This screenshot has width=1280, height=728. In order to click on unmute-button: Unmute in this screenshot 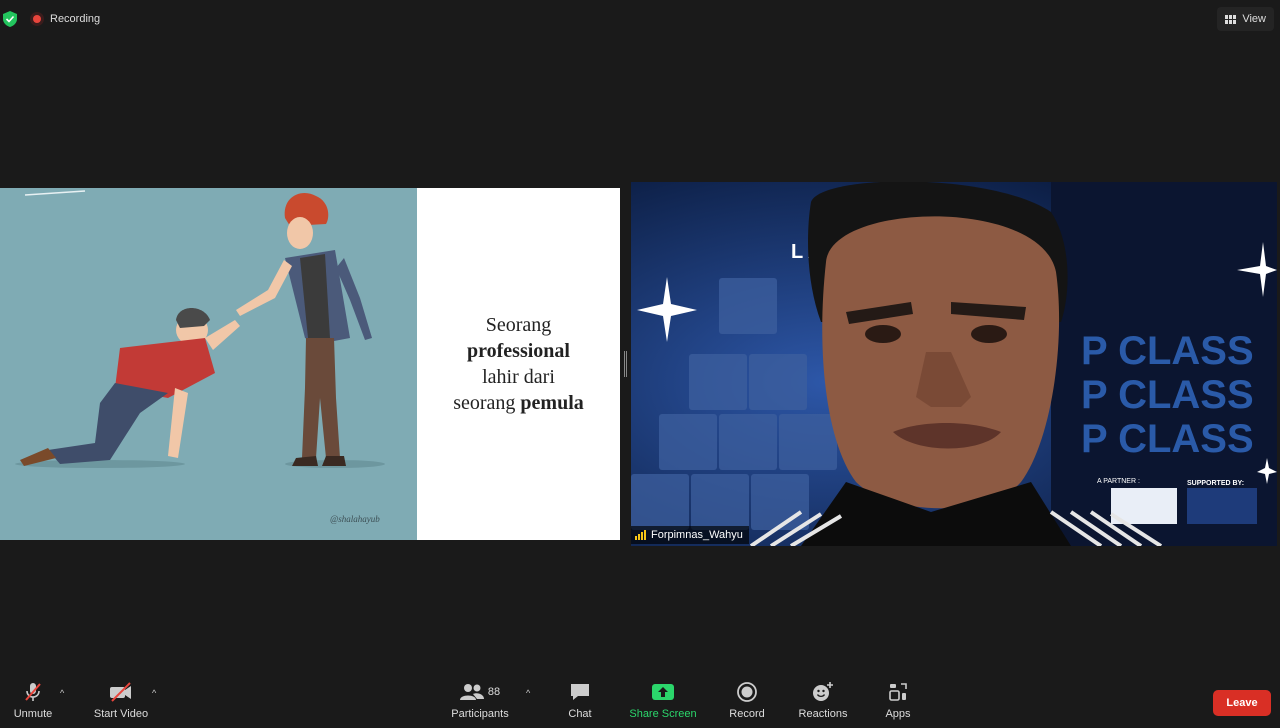, I will do `click(33, 703)`.